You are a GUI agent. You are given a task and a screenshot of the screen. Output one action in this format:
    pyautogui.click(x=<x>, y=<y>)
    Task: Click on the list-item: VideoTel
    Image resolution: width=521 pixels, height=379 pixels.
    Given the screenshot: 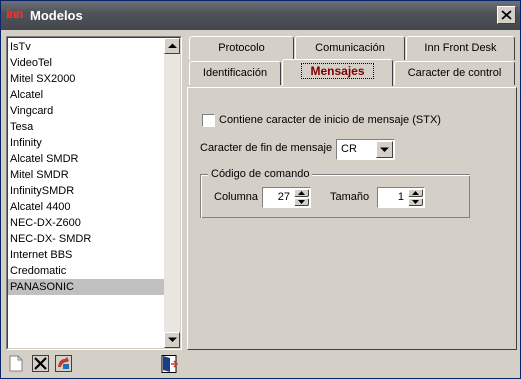 What is the action you would take?
    pyautogui.click(x=86, y=63)
    